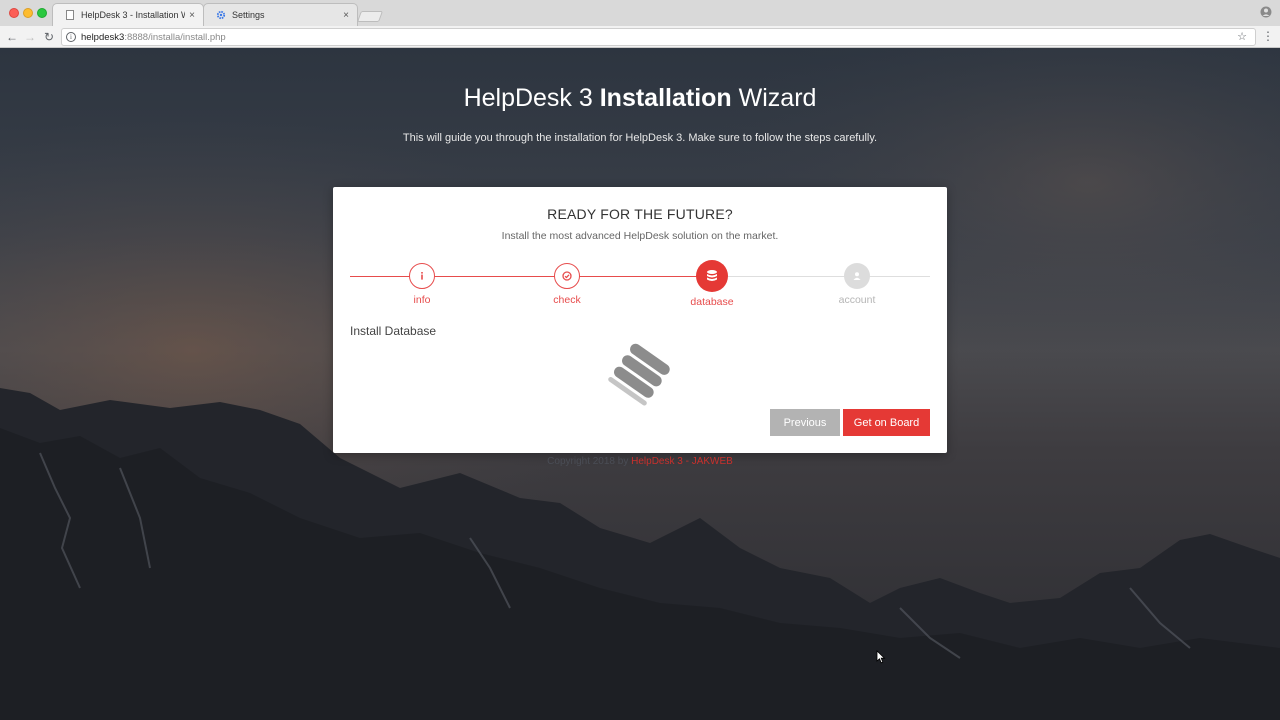 This screenshot has width=1280, height=720. I want to click on step-label: check, so click(567, 300).